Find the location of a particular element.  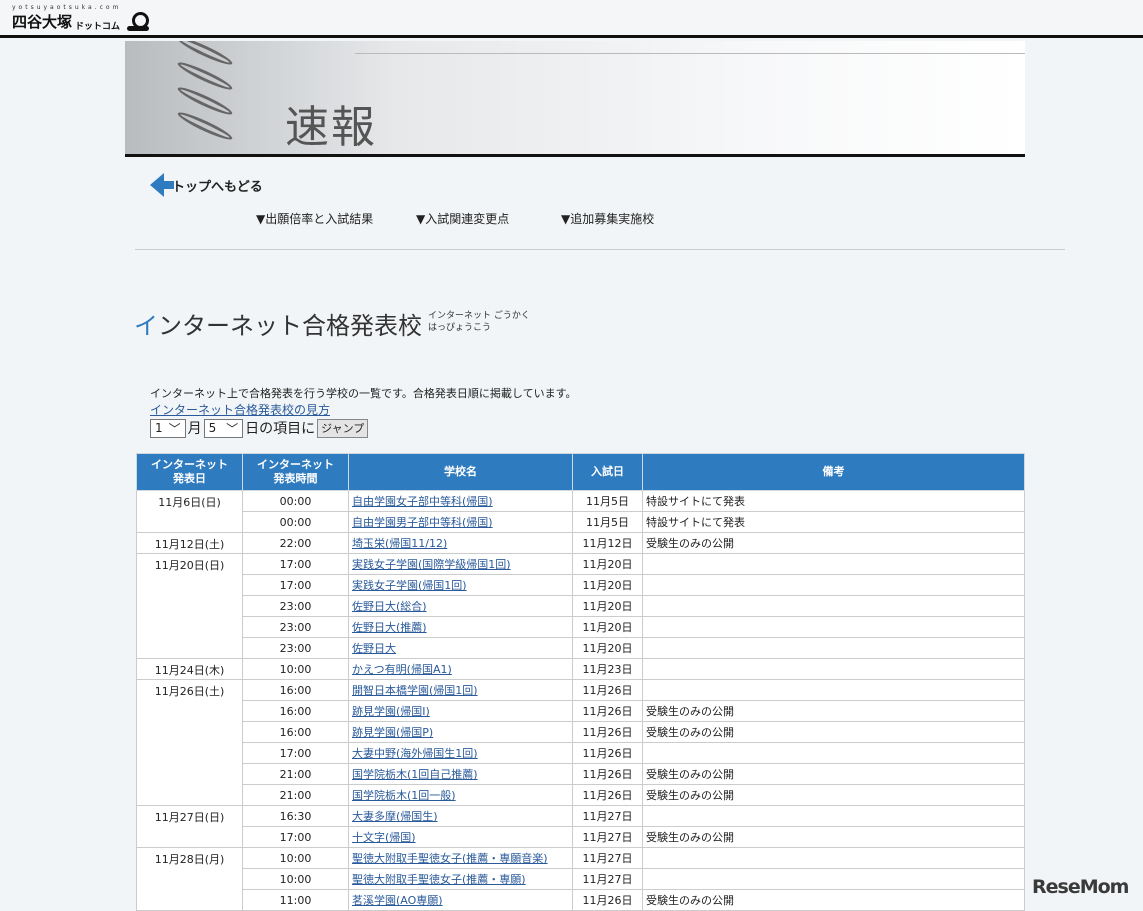

back-to-top-link: トップへもどる is located at coordinates (206, 185).